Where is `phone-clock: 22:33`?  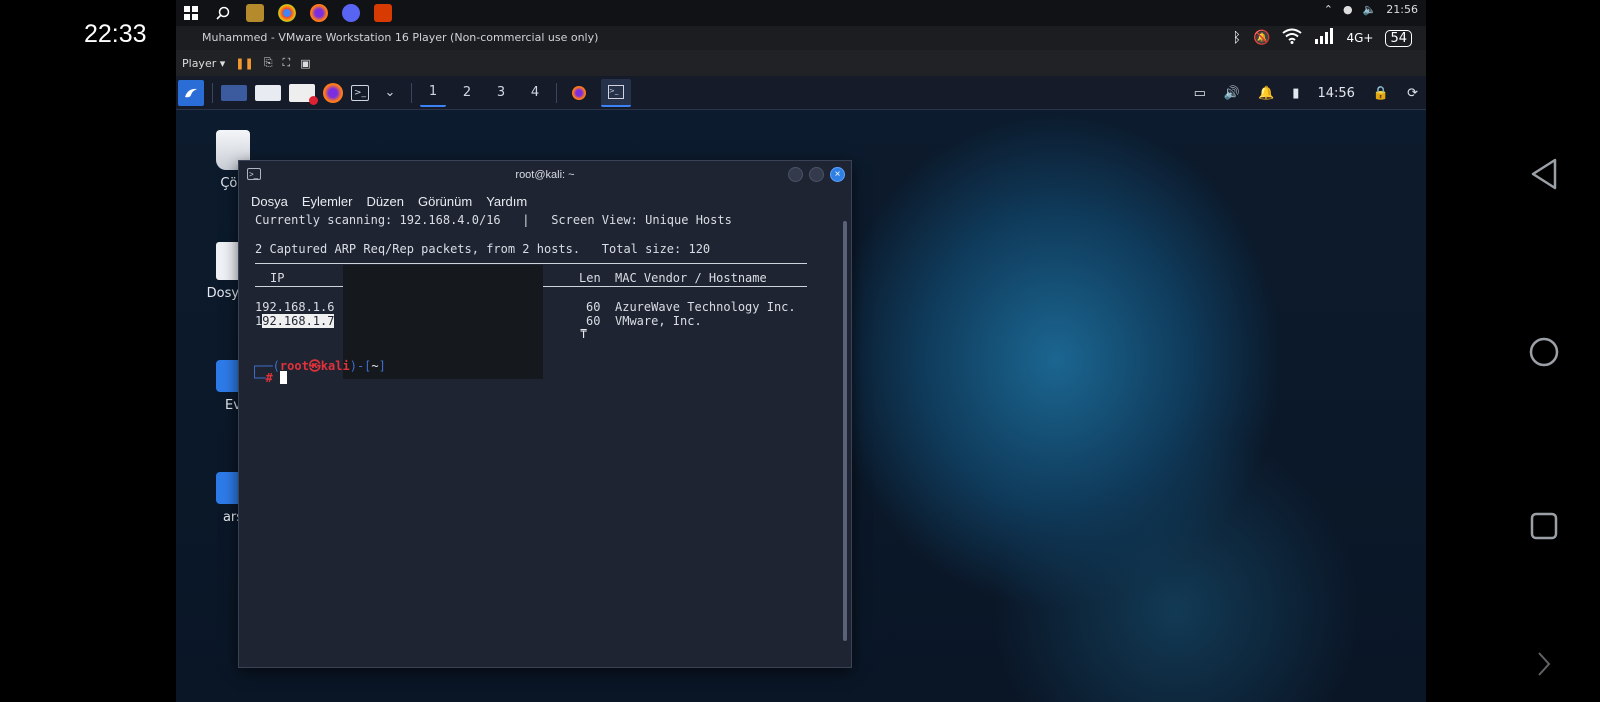 phone-clock: 22:33 is located at coordinates (115, 34).